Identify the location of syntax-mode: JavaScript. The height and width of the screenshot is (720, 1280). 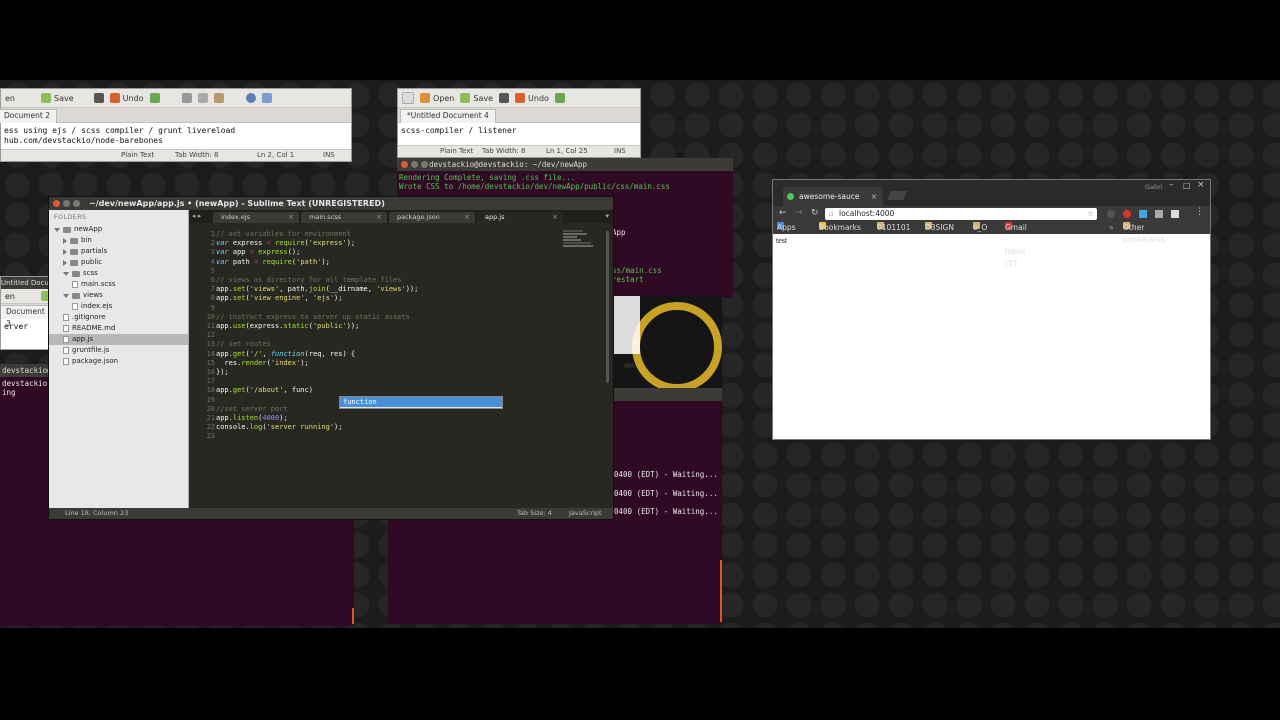
(585, 513).